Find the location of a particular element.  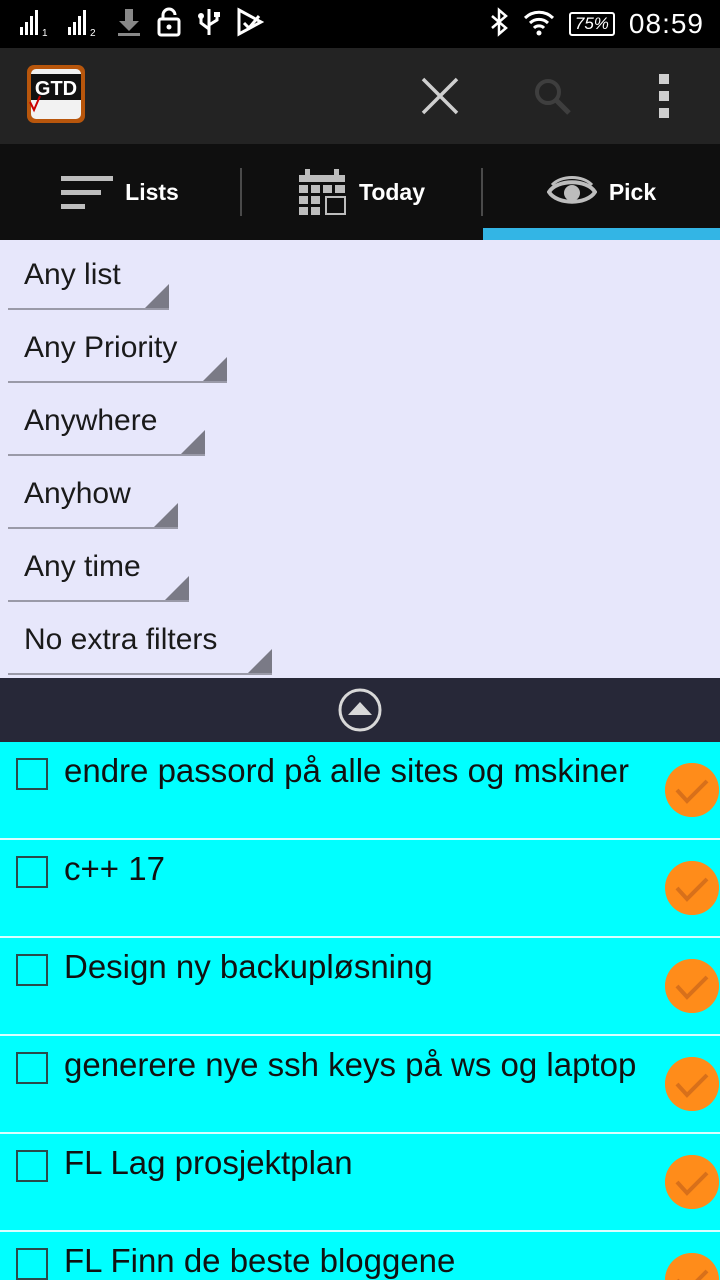

list-filter-spinner: Any list is located at coordinates (88, 277).